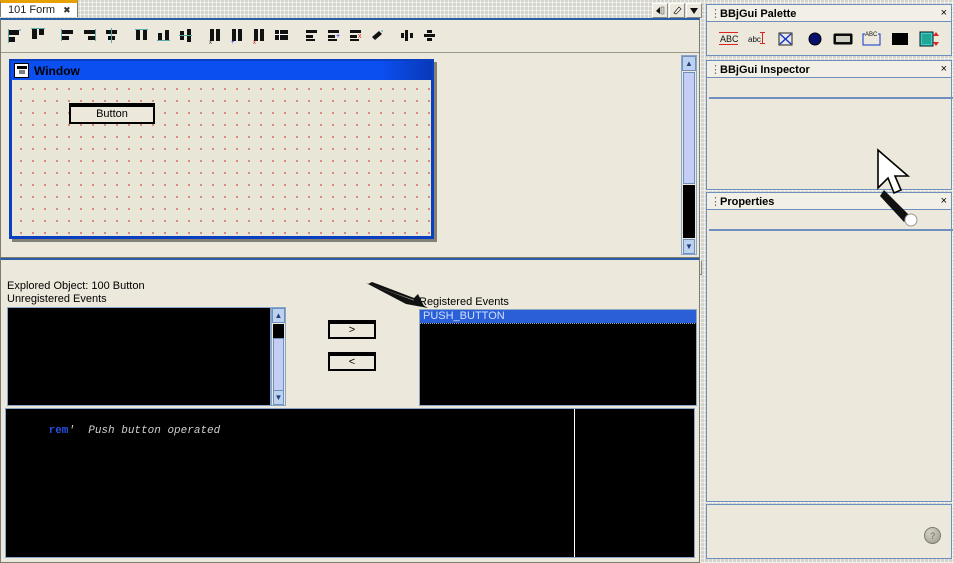 This screenshot has width=954, height=563. Describe the element at coordinates (829, 38) in the screenshot. I see `palette-body: ABC abc ABC` at that location.